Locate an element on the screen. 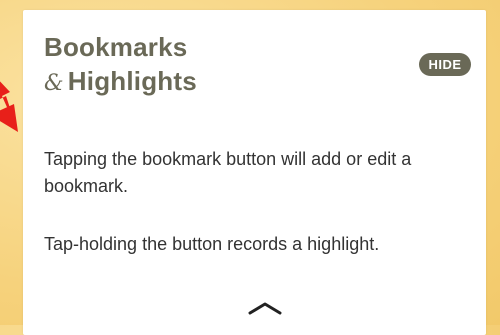  panel-title: Bookmarks & Highlights is located at coordinates (120, 65).